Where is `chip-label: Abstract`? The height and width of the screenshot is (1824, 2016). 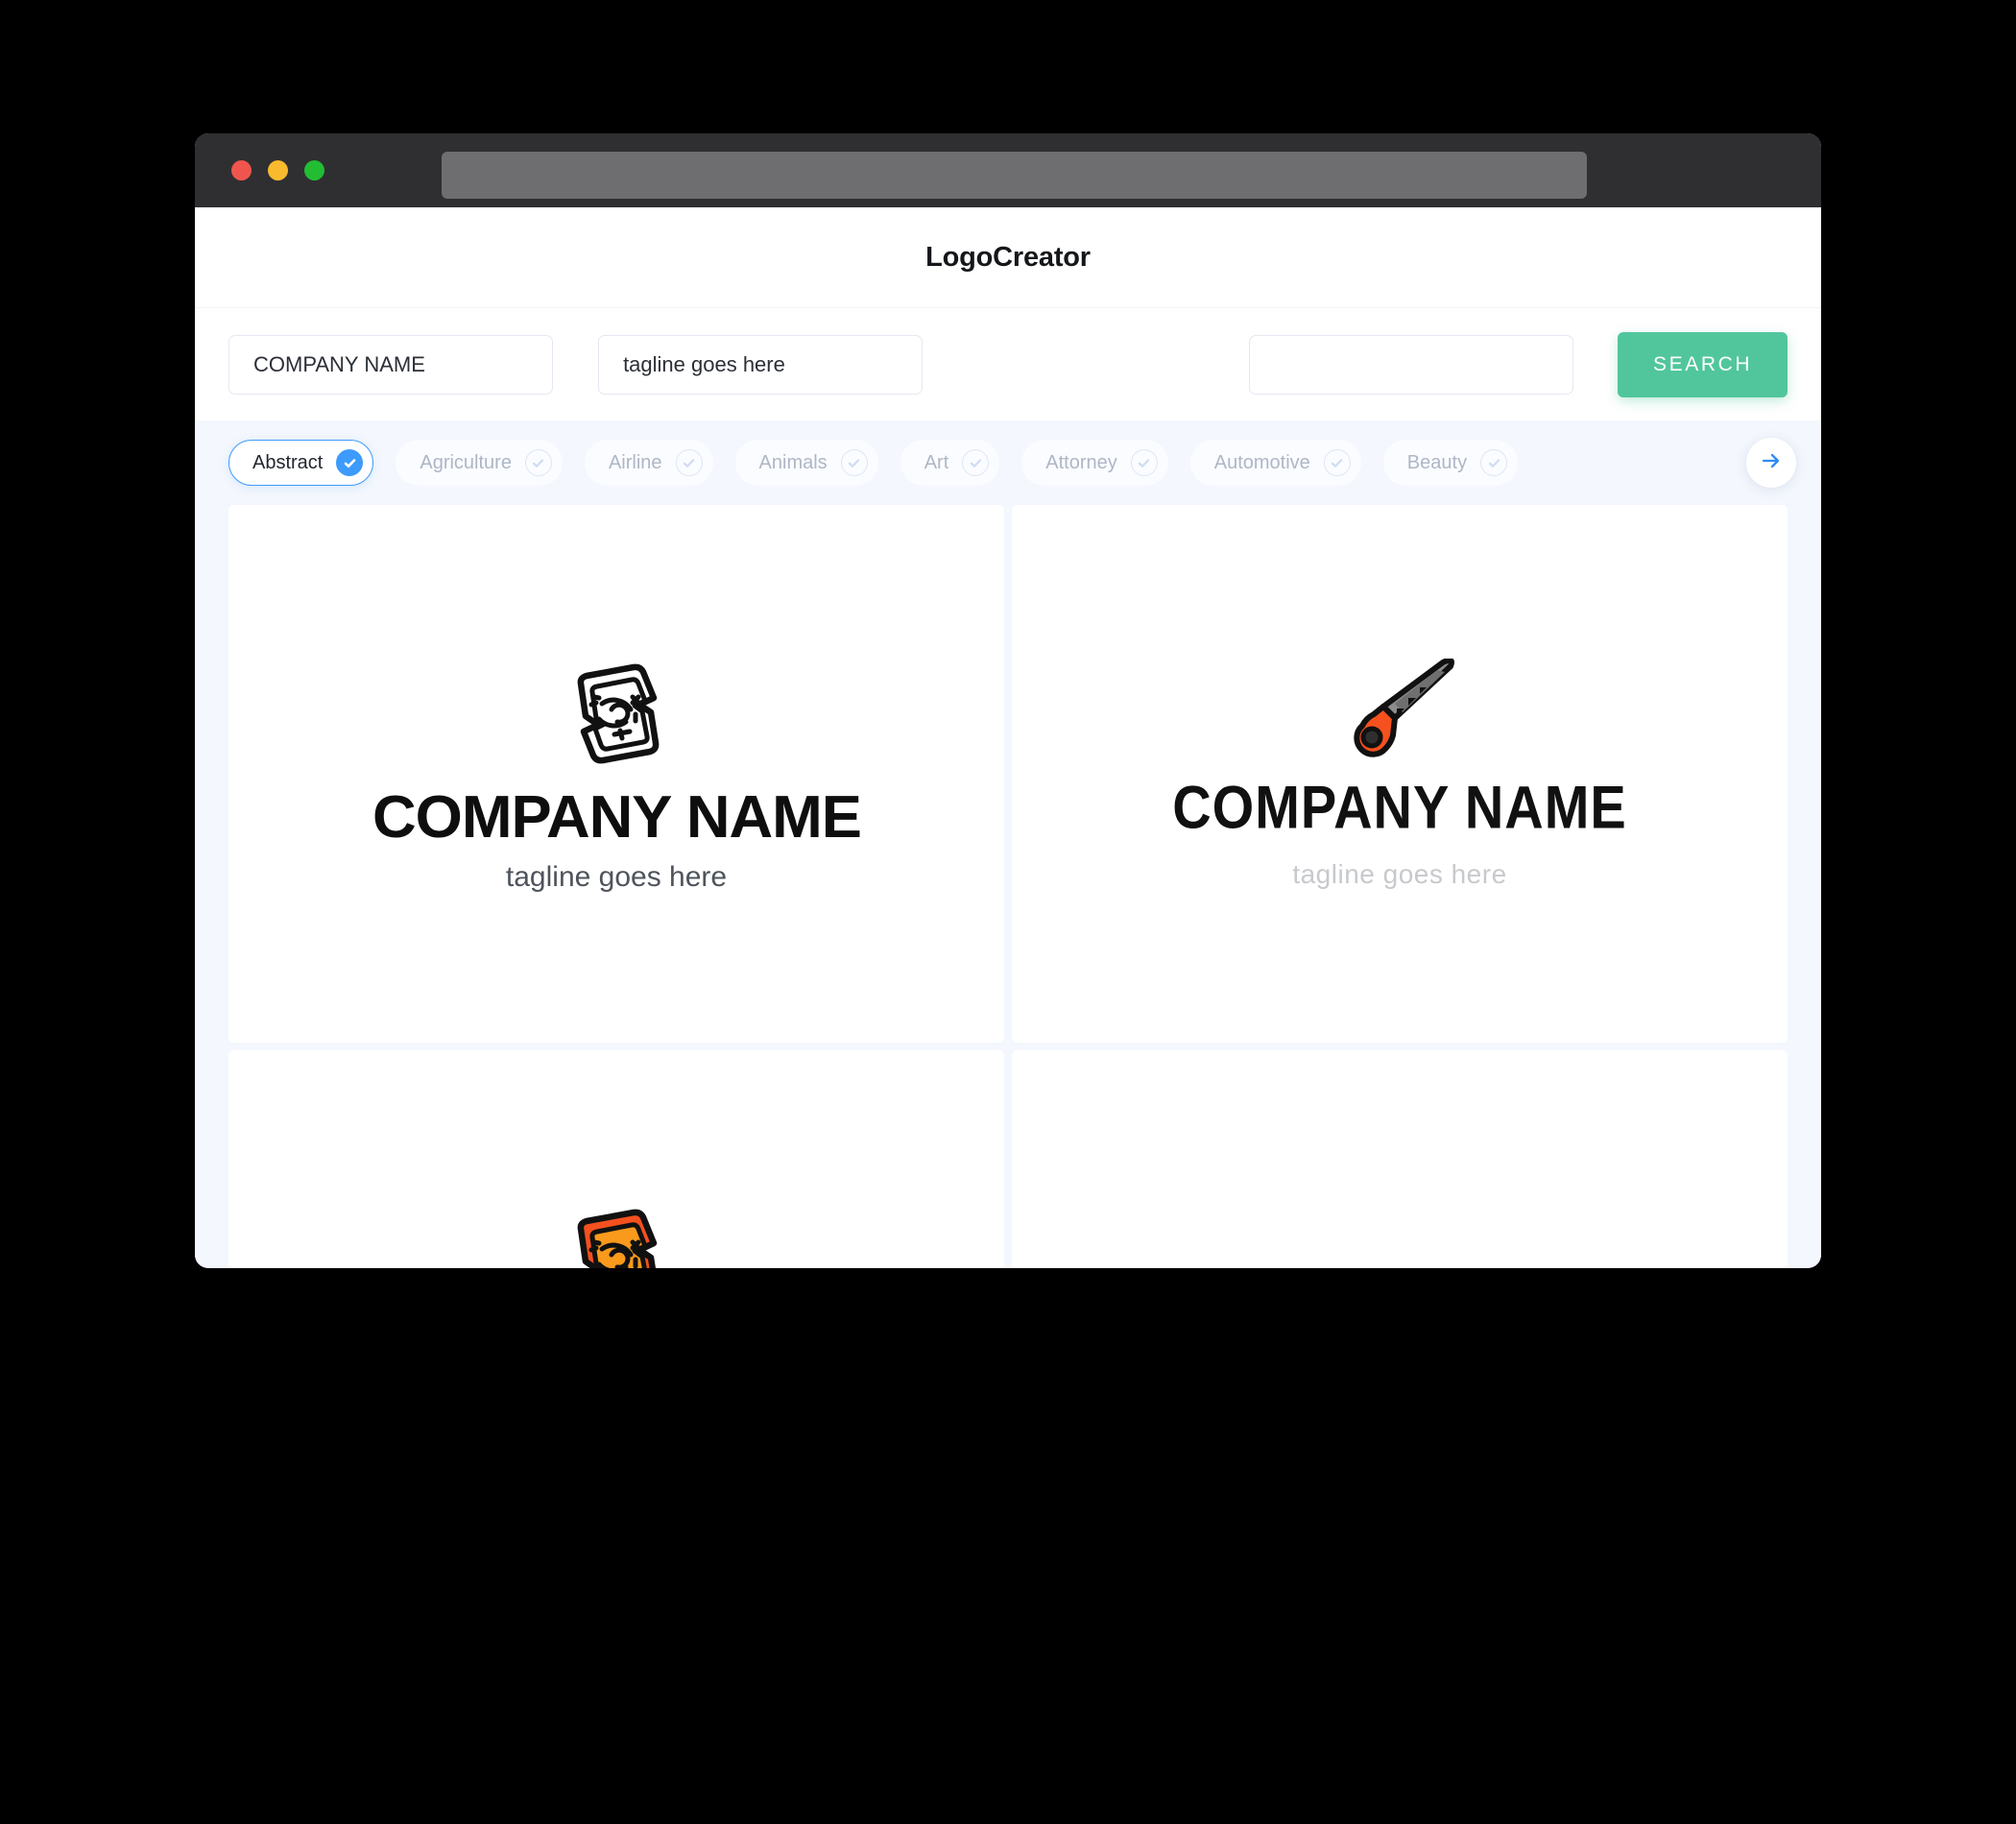
chip-label: Abstract is located at coordinates (288, 462).